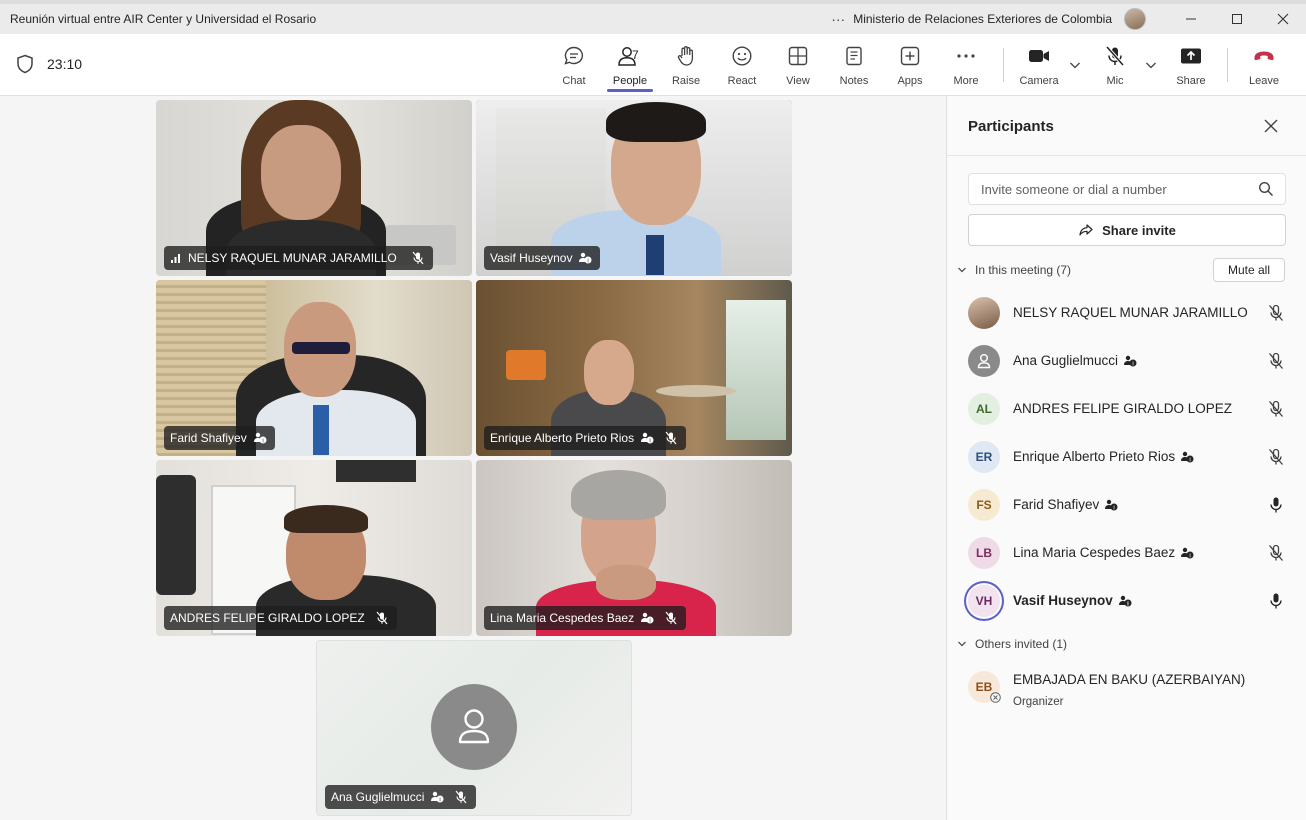 The width and height of the screenshot is (1306, 820). I want to click on participant-name-text: Lina Maria Cespedes Baez, so click(1094, 552).